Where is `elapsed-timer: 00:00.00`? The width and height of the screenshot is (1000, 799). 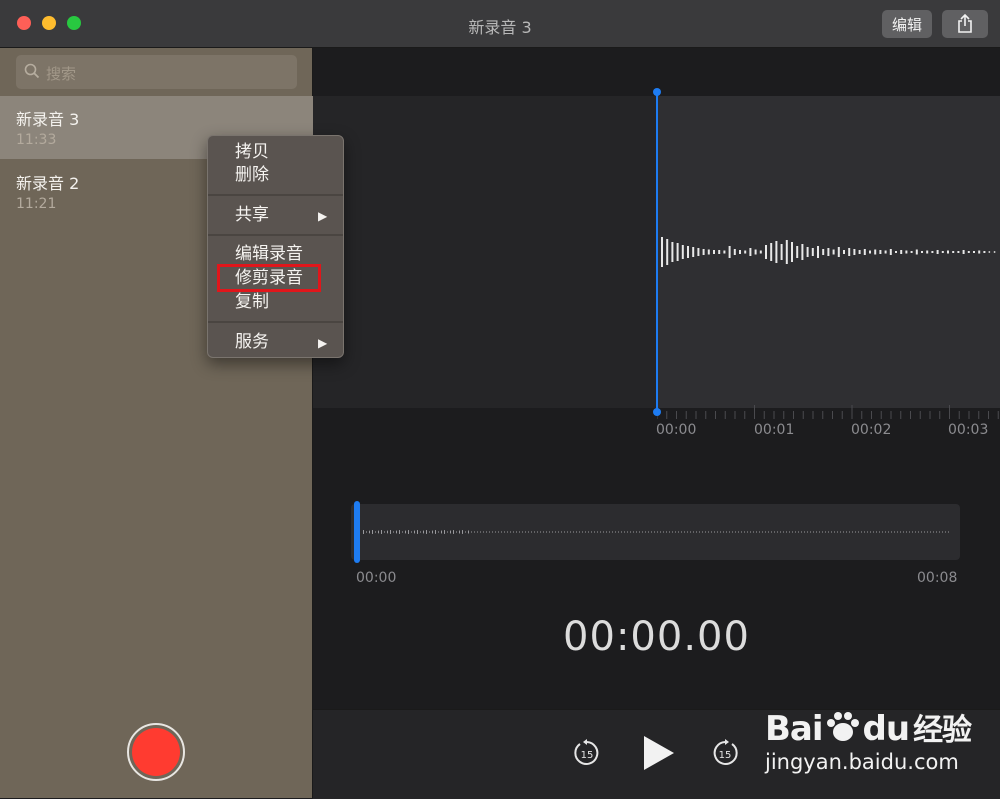
elapsed-timer: 00:00.00 is located at coordinates (656, 637).